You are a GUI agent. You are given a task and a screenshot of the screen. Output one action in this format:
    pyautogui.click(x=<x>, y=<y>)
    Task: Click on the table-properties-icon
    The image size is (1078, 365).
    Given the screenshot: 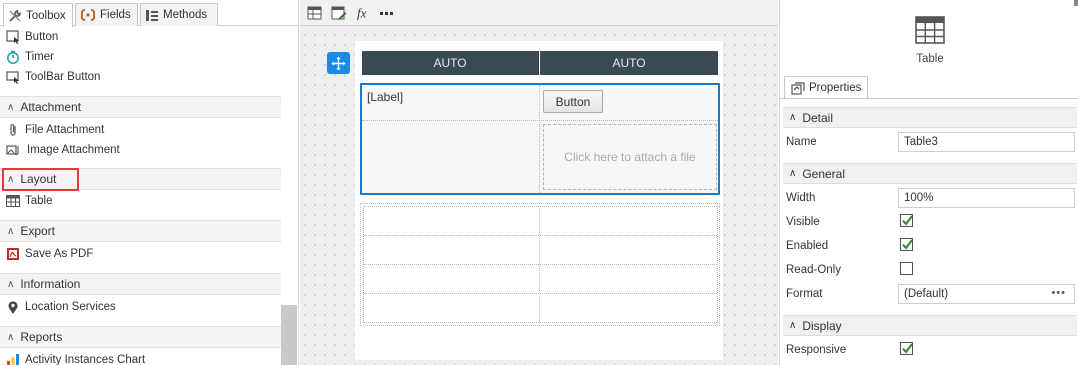 What is the action you would take?
    pyautogui.click(x=315, y=13)
    